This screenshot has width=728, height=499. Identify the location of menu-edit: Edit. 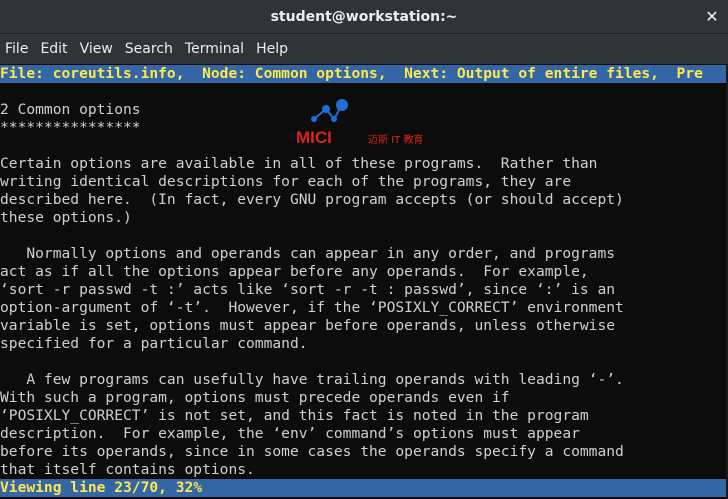
(53, 49).